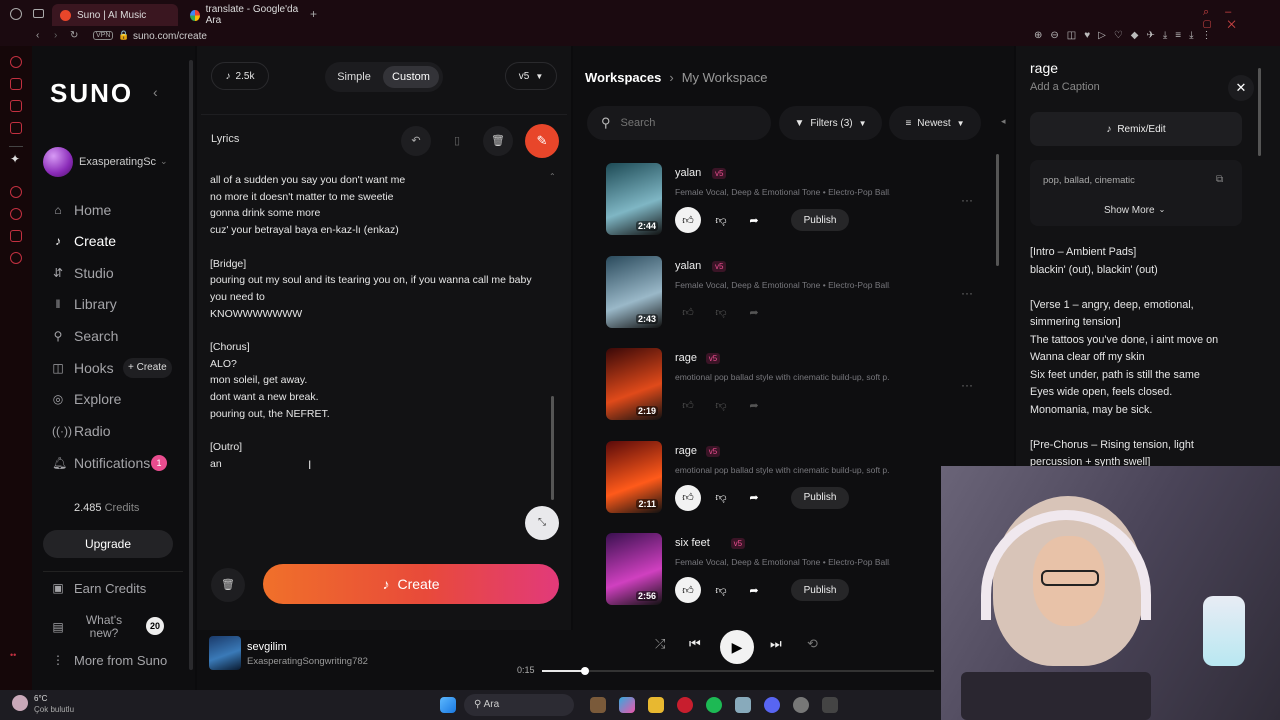 The height and width of the screenshot is (720, 1280). I want to click on discord-icon, so click(772, 705).